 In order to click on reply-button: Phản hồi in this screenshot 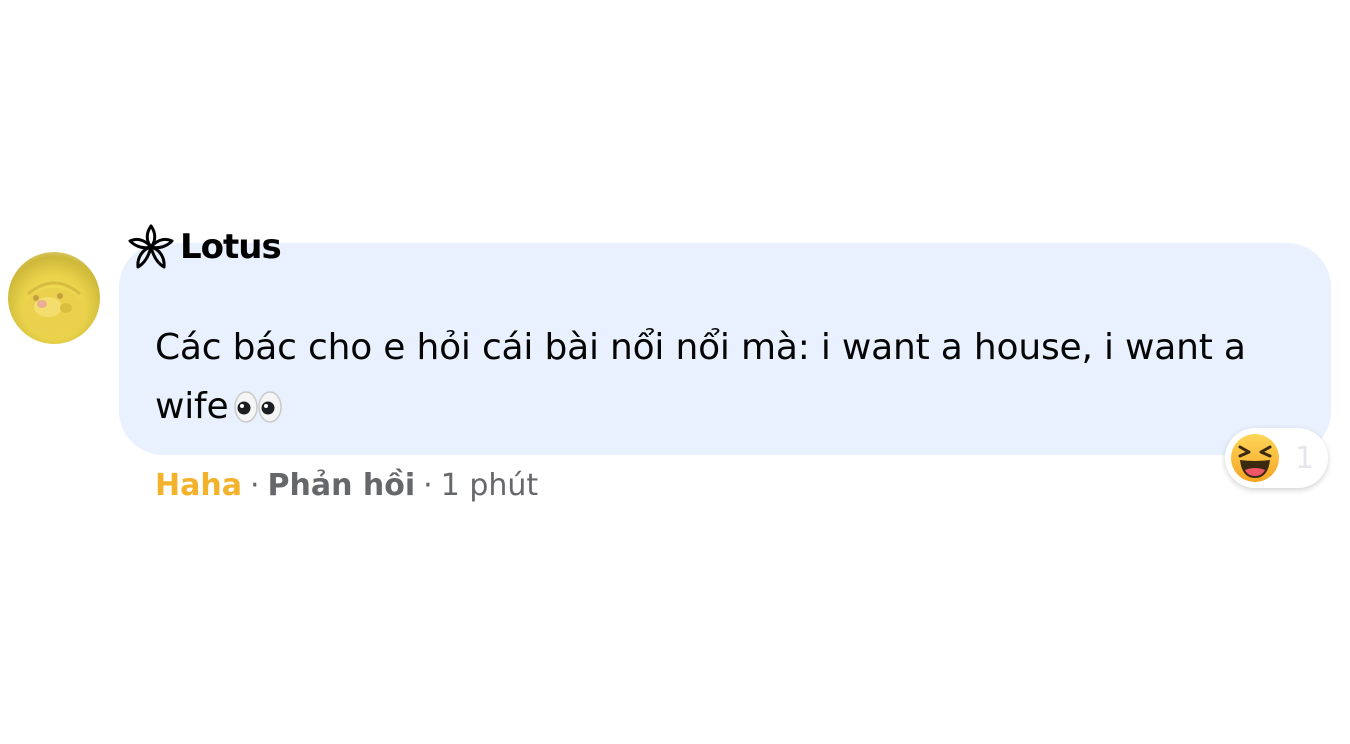, I will do `click(342, 485)`.